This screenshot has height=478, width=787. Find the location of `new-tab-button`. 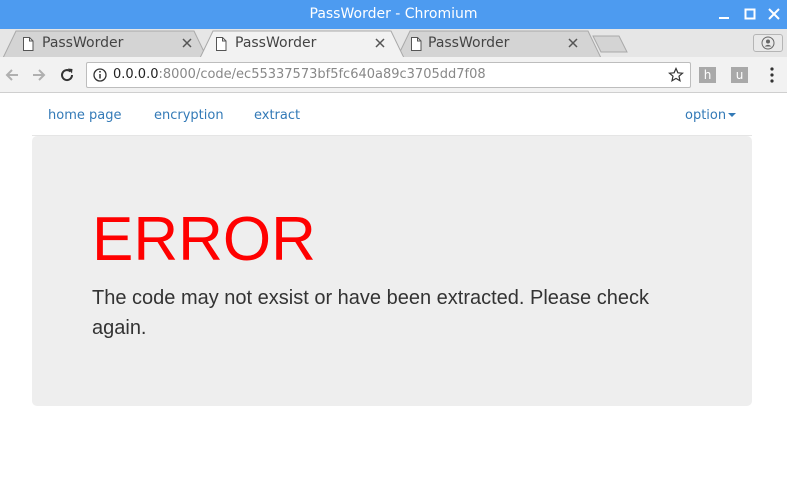

new-tab-button is located at coordinates (610, 44).